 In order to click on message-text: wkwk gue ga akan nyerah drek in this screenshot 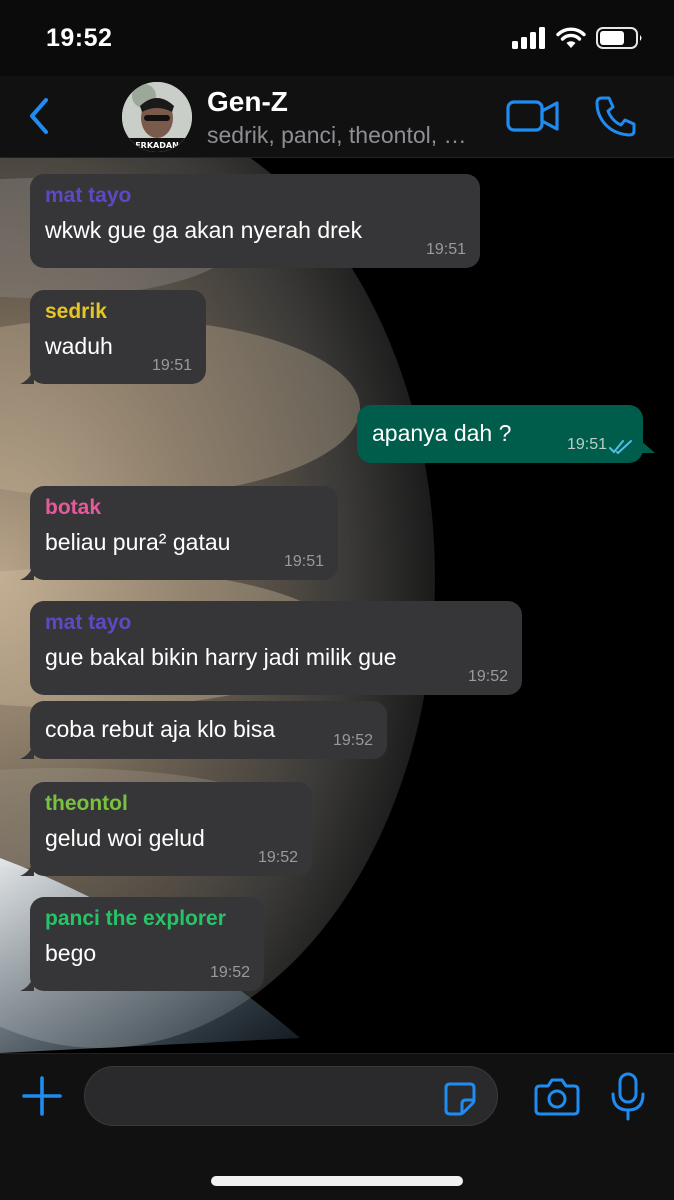, I will do `click(204, 230)`.